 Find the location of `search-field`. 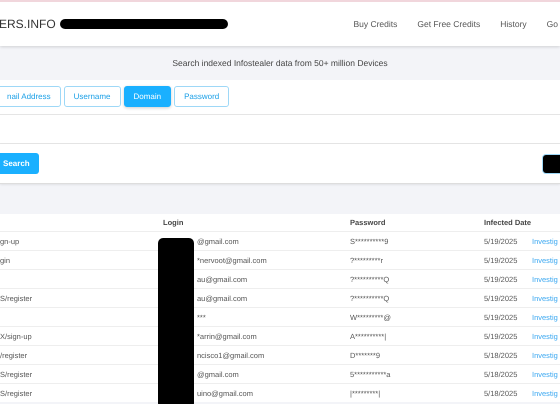

search-field is located at coordinates (280, 129).